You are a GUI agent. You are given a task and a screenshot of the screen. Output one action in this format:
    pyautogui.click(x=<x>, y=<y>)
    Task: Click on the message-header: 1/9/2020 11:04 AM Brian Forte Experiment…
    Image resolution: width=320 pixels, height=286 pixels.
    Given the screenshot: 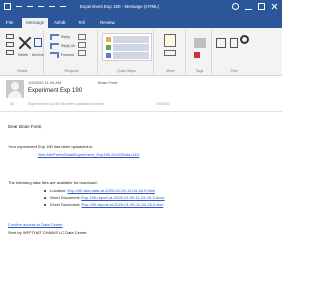 What is the action you would take?
    pyautogui.click(x=141, y=94)
    